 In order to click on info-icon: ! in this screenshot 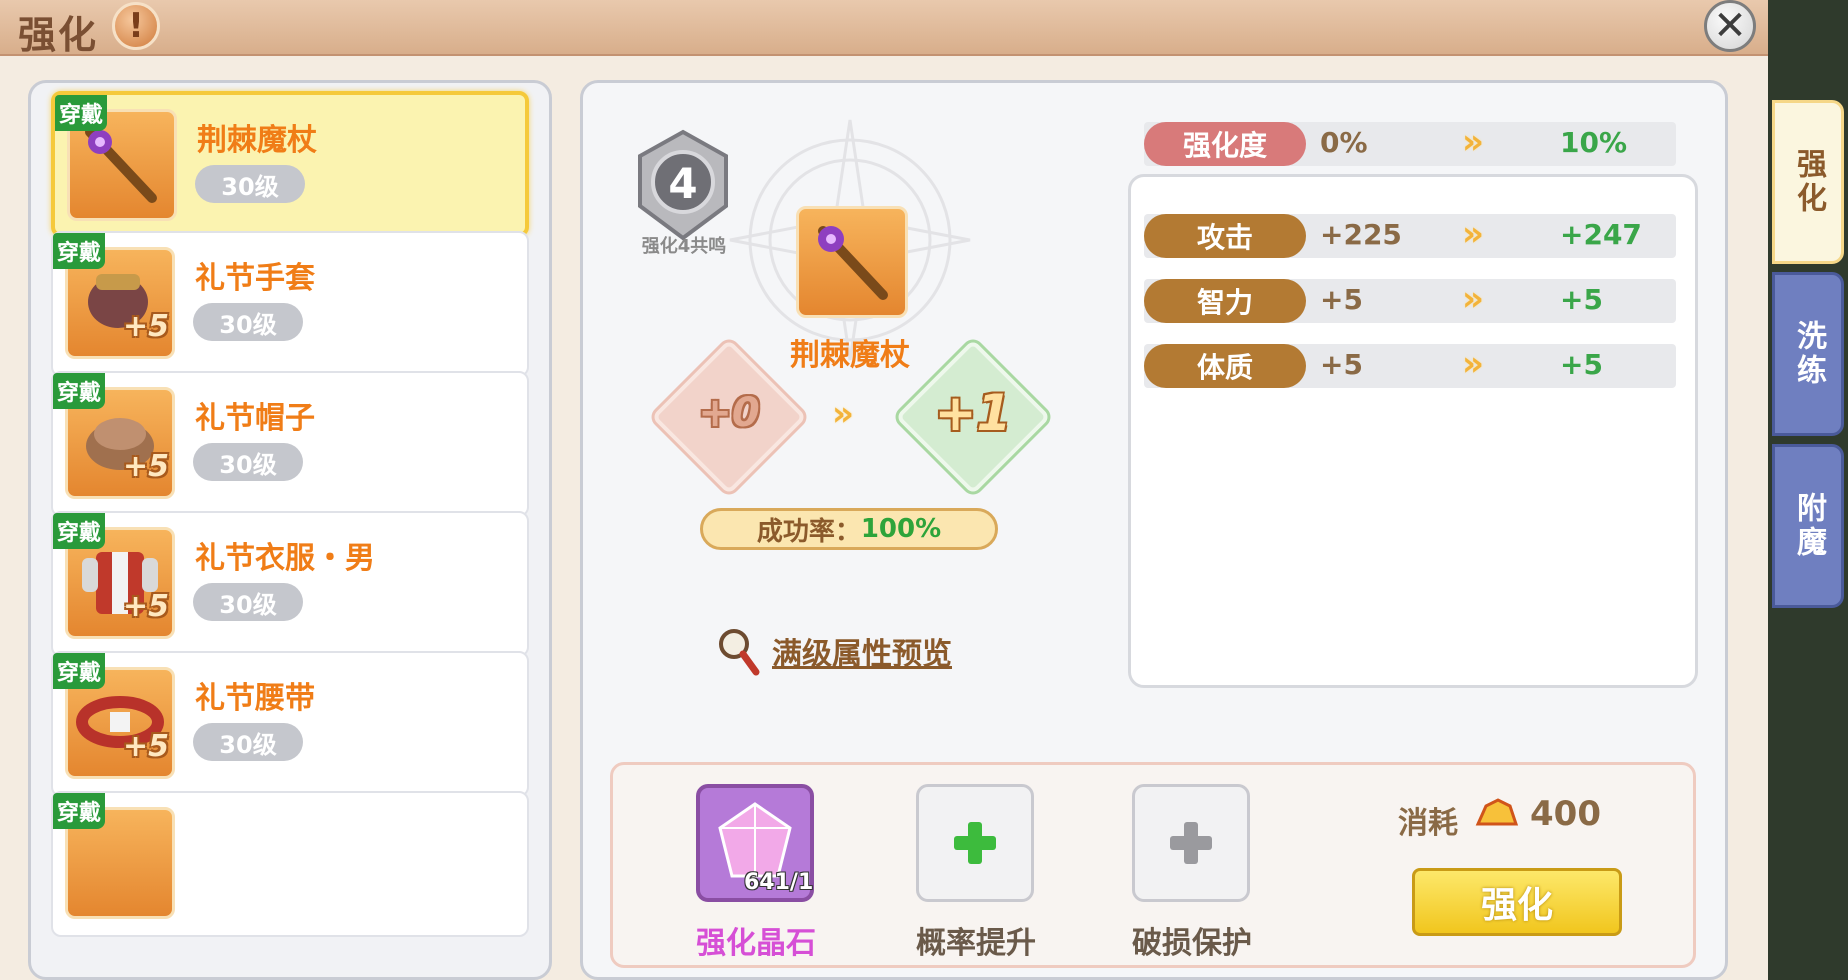, I will do `click(136, 26)`.